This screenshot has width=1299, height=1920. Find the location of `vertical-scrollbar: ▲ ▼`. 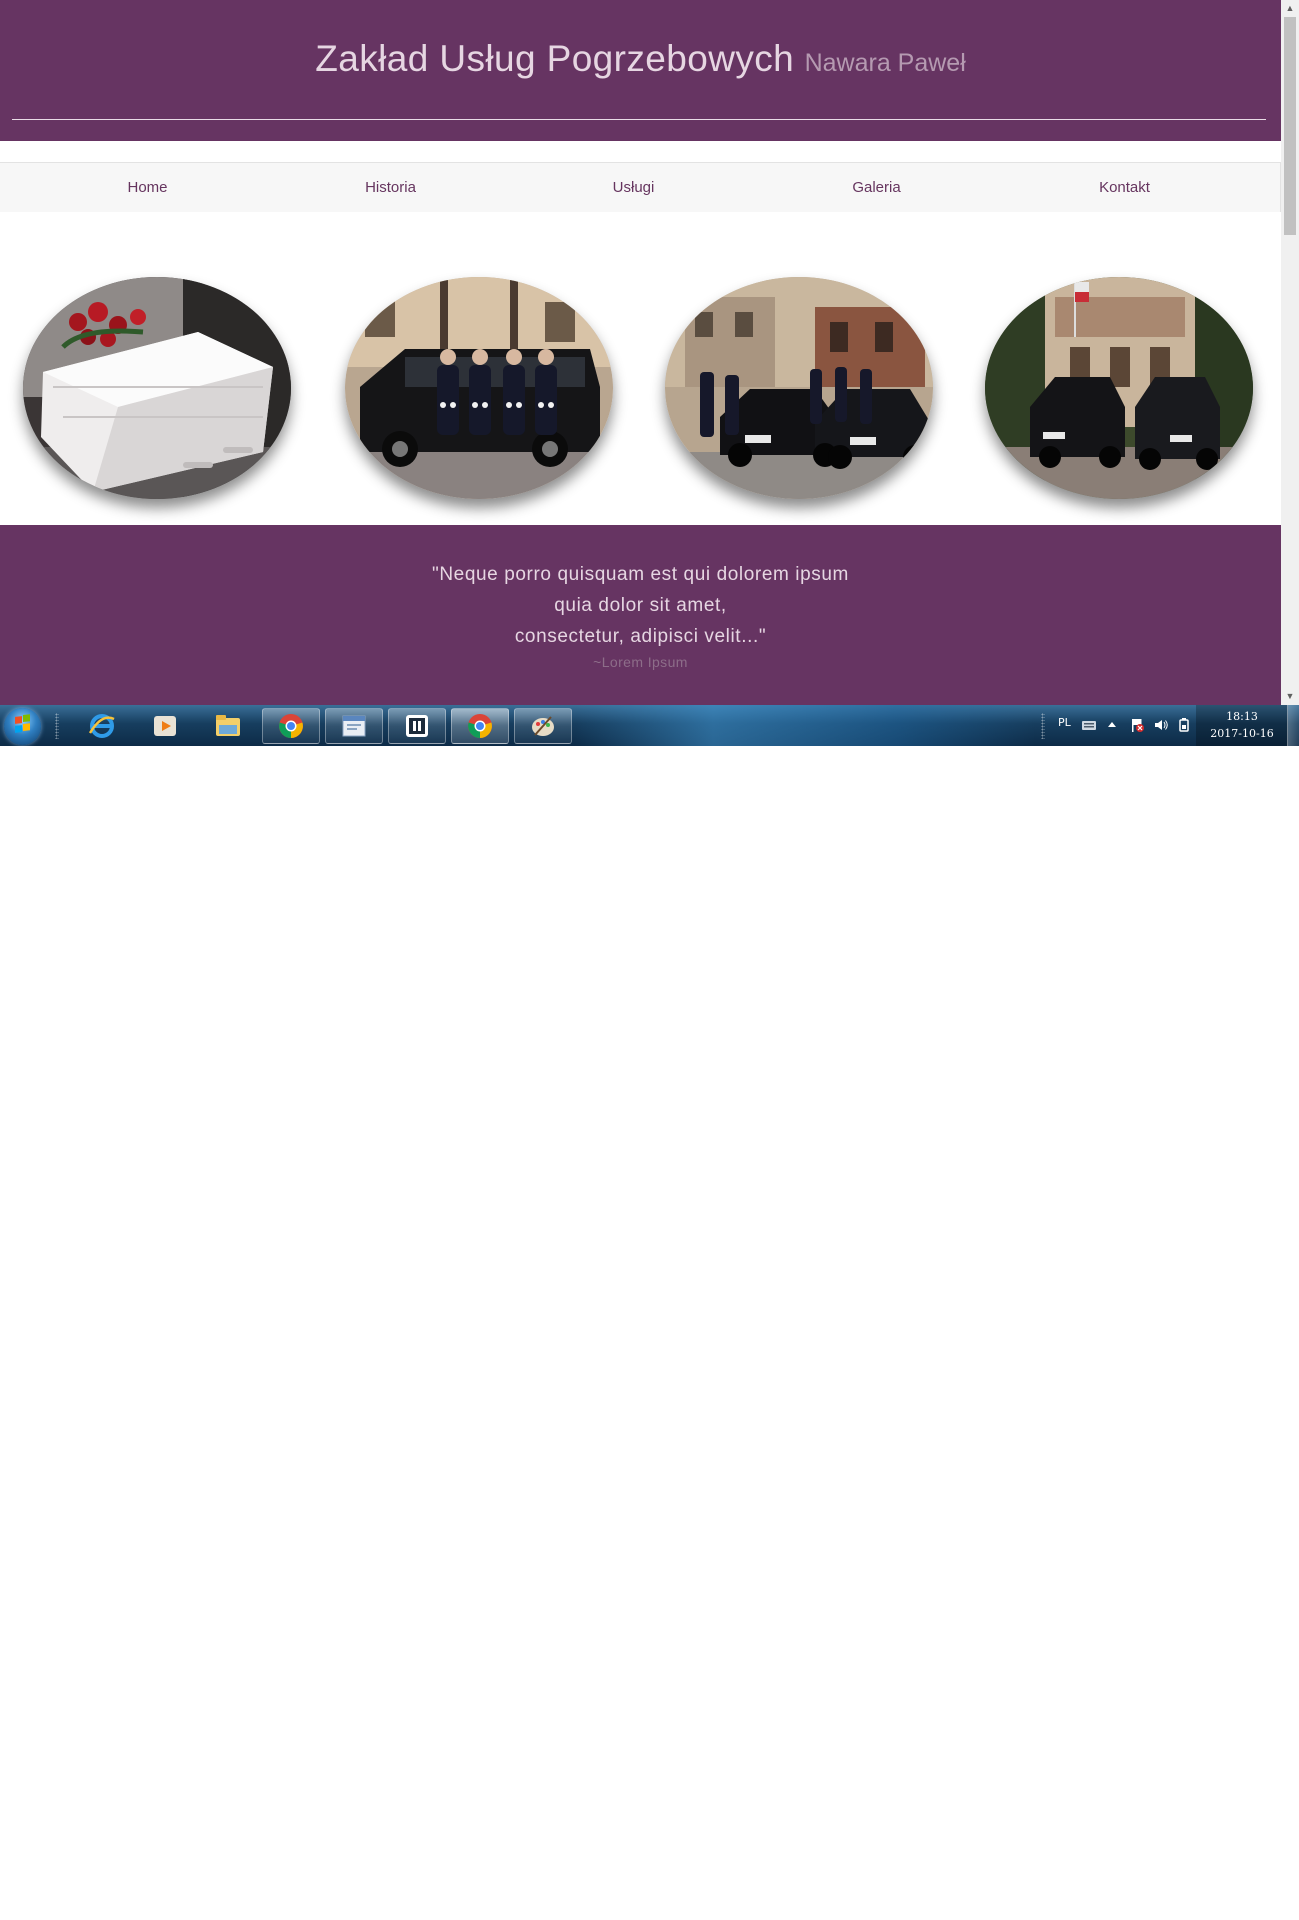

vertical-scrollbar: ▲ ▼ is located at coordinates (1290, 352).